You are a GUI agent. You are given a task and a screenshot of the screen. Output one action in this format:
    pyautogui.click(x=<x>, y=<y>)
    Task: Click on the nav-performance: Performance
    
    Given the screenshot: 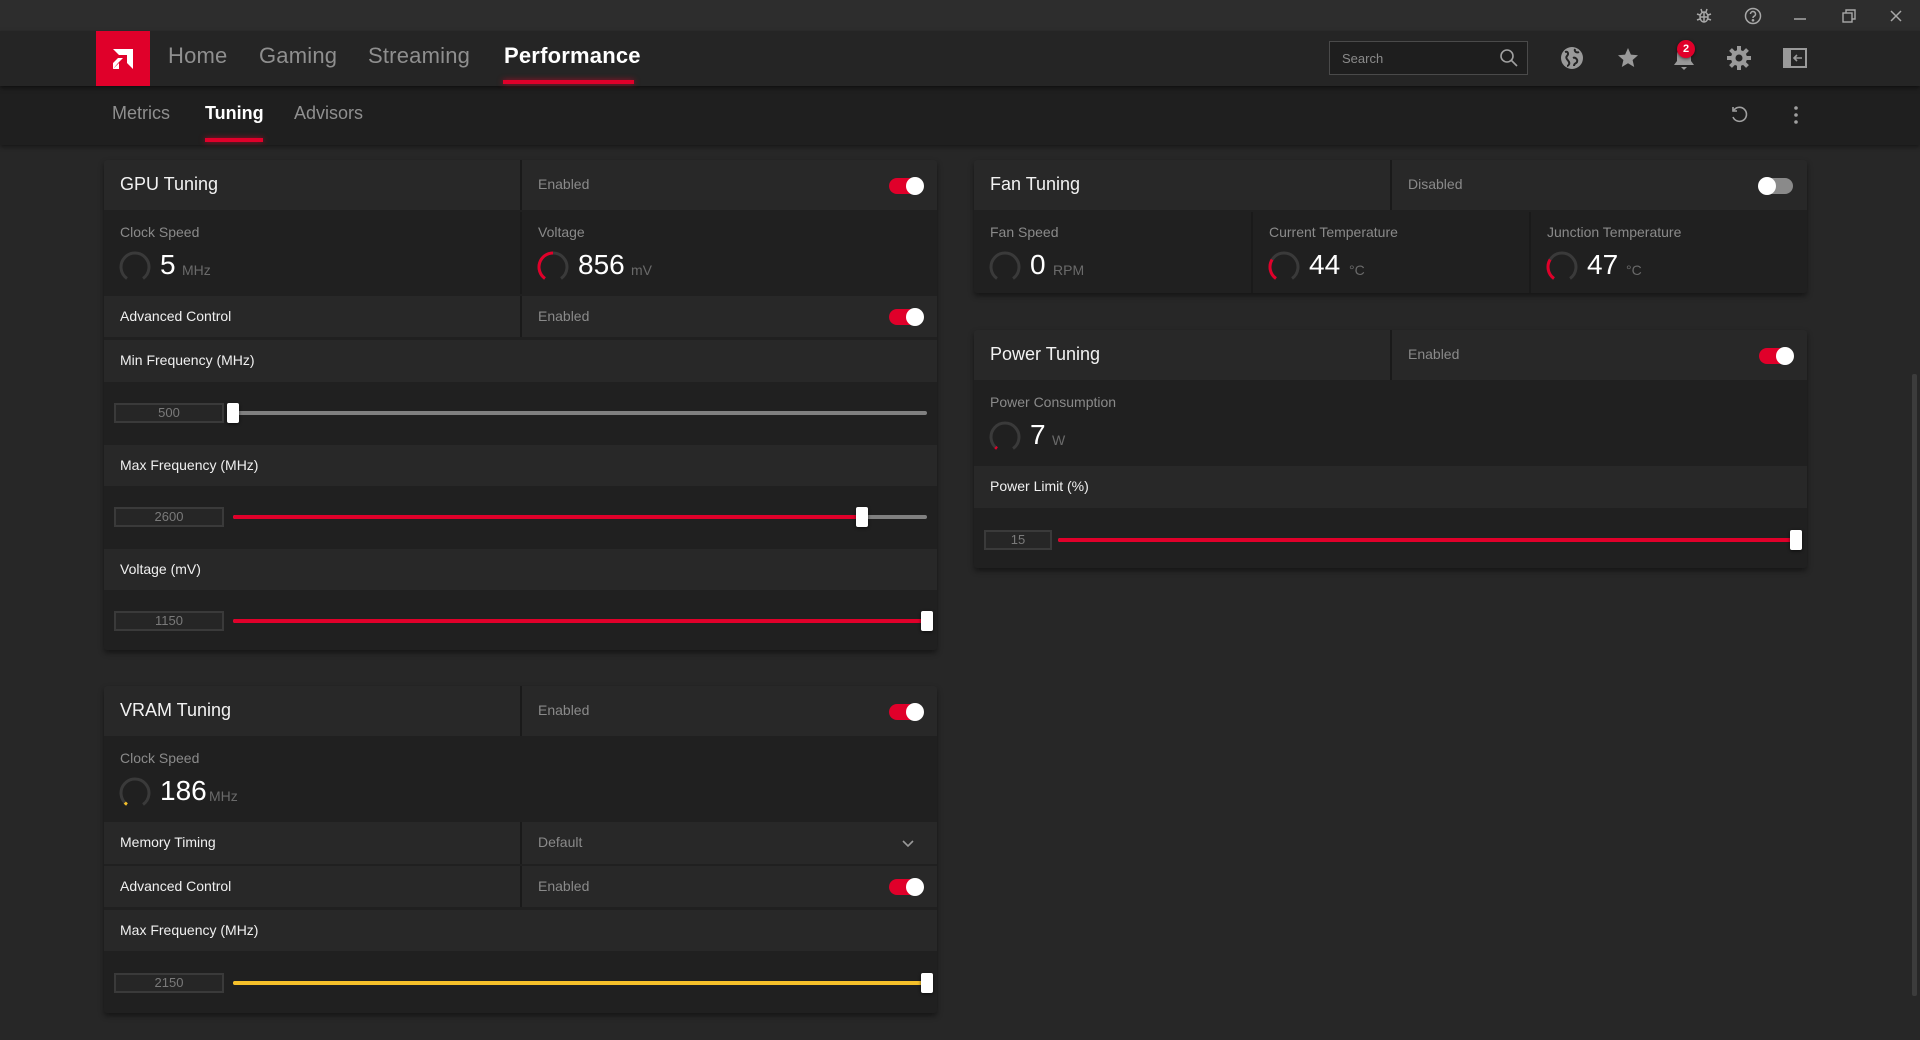 What is the action you would take?
    pyautogui.click(x=572, y=56)
    